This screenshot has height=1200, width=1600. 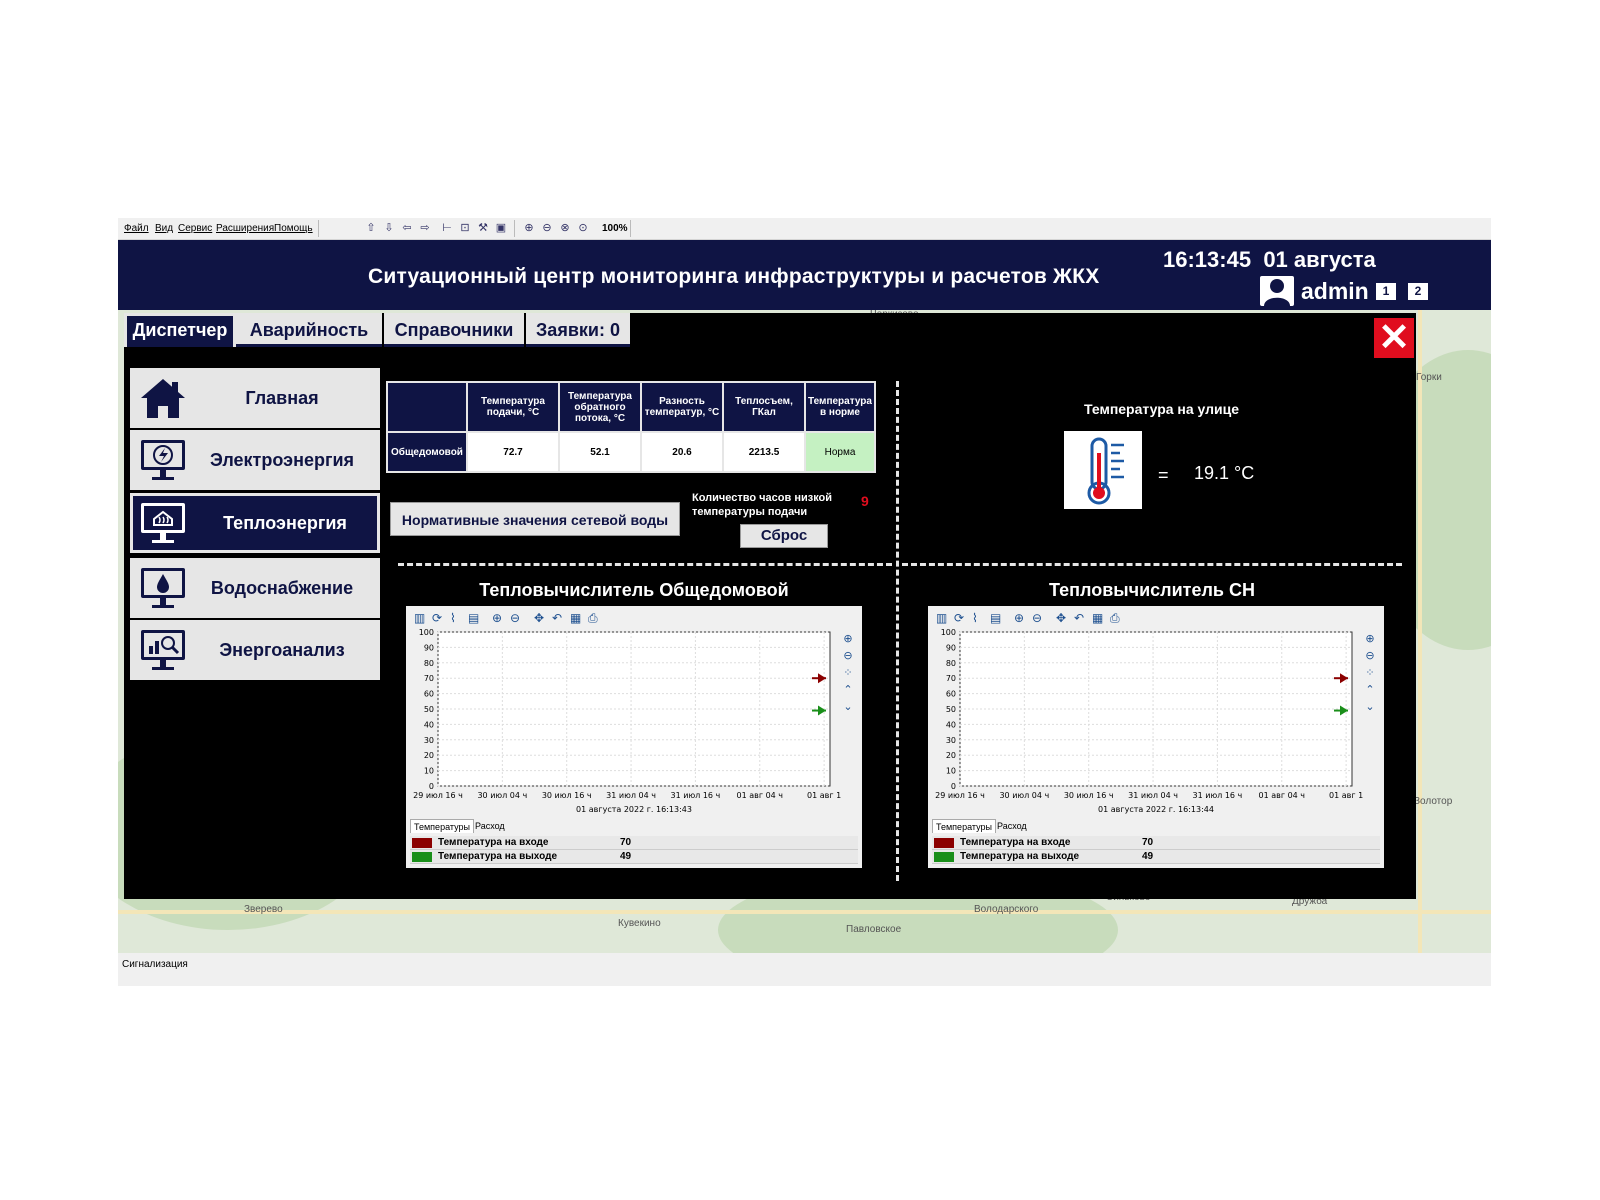 What do you see at coordinates (407, 228) in the screenshot?
I see `arrow-left-icon: ⇦` at bounding box center [407, 228].